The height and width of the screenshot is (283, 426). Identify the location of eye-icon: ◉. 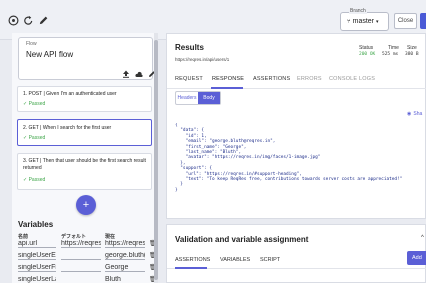
(409, 114).